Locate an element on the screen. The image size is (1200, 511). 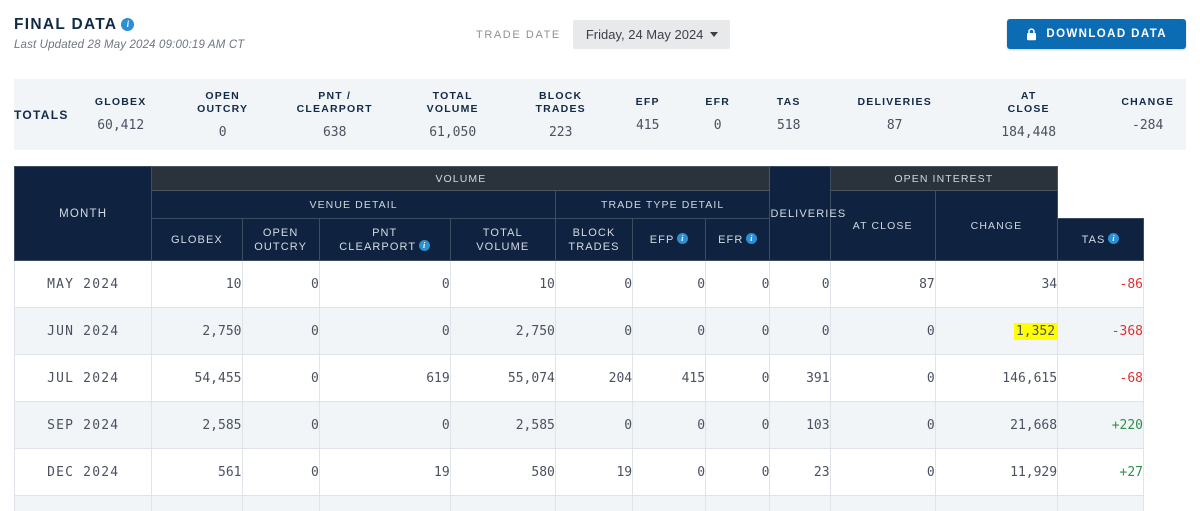
column-header-efr: EFR is located at coordinates (738, 239).